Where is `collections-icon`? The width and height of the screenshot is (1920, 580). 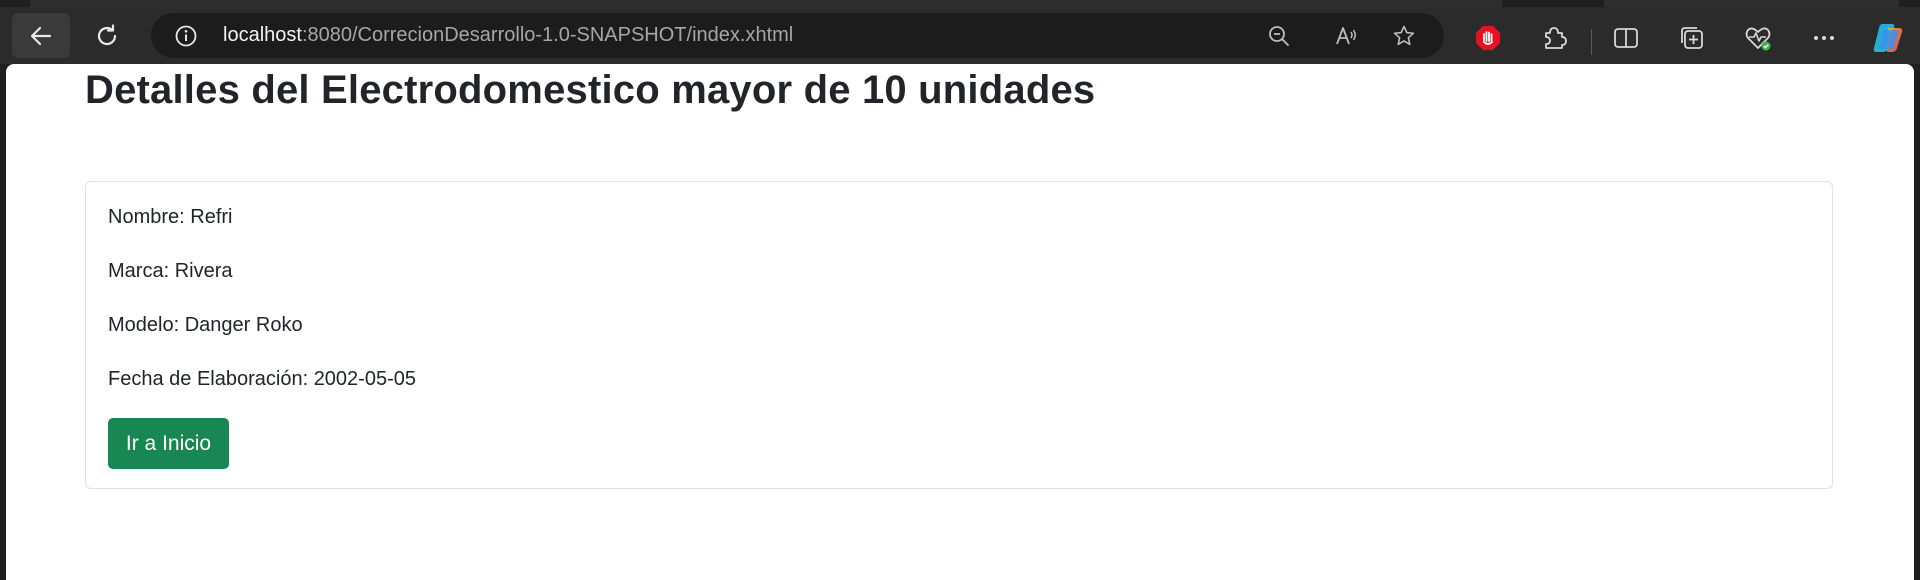
collections-icon is located at coordinates (1692, 38).